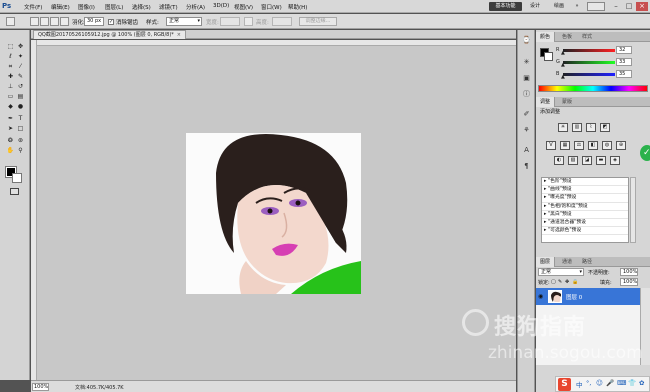  Describe the element at coordinates (10, 67) in the screenshot. I see `crop-tool-icon: ⌗` at that location.